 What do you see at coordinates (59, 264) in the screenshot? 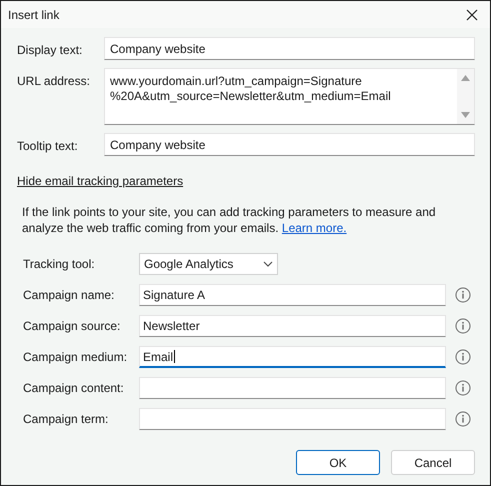
I see `field-label: Tracking tool:` at bounding box center [59, 264].